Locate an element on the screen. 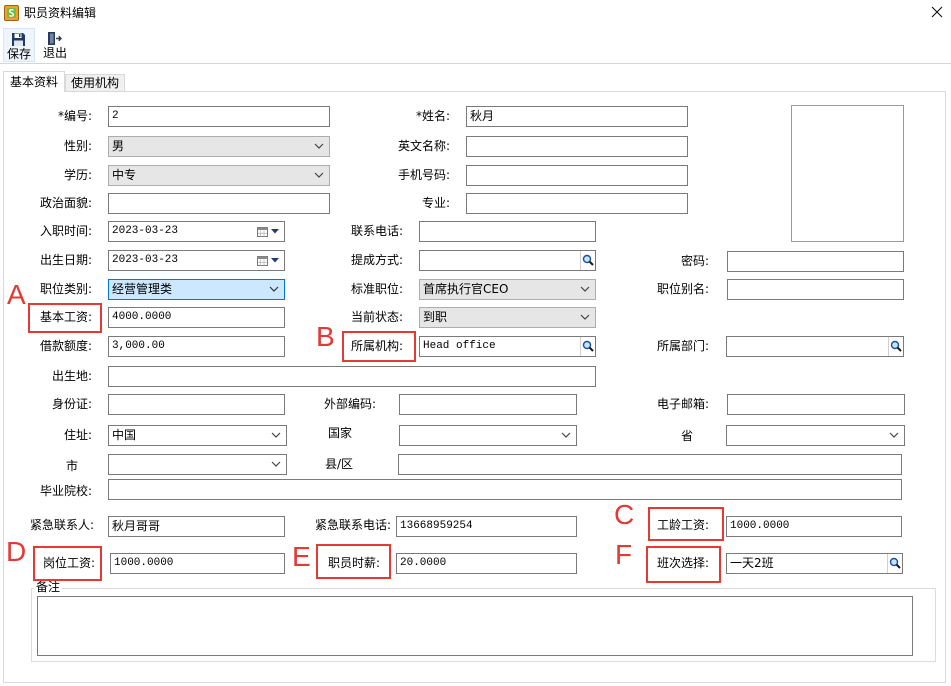  emergency-phone-label: 紧急联系电话: is located at coordinates (352, 525).